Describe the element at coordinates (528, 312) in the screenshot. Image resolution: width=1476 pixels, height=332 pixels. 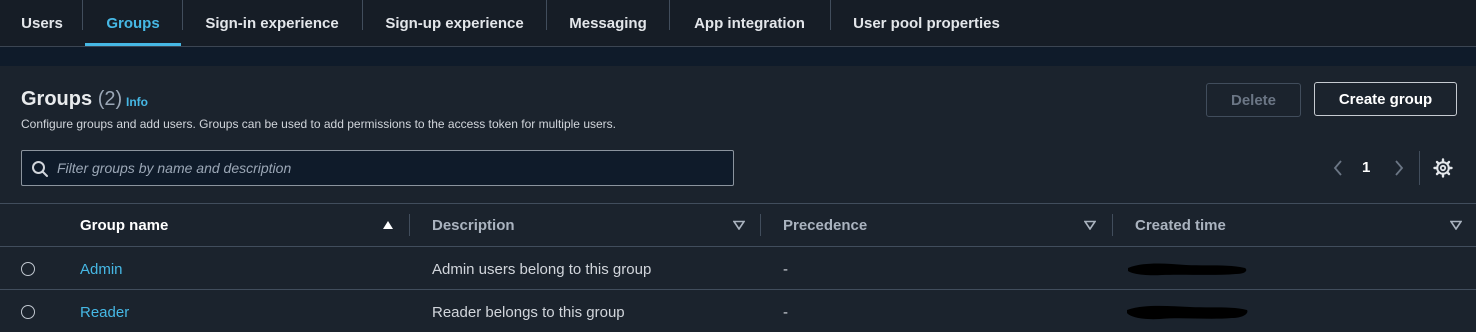
I see `group-description: Reader belongs to this group` at that location.